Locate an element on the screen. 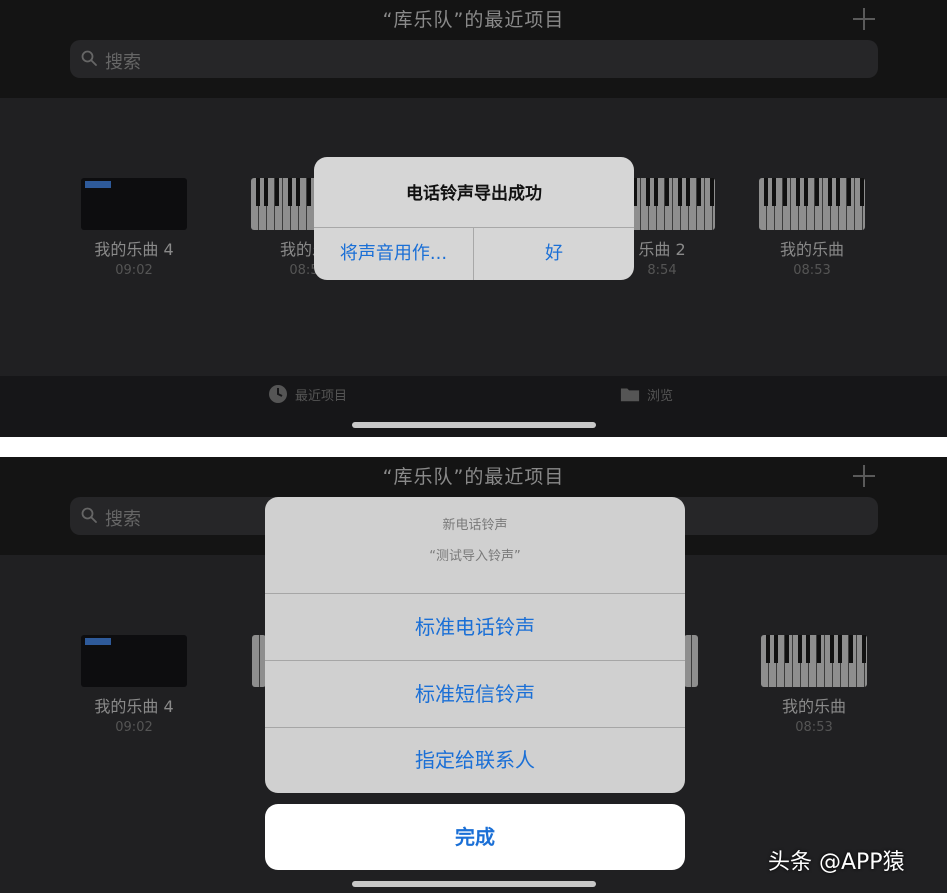  folder-icon is located at coordinates (630, 395).